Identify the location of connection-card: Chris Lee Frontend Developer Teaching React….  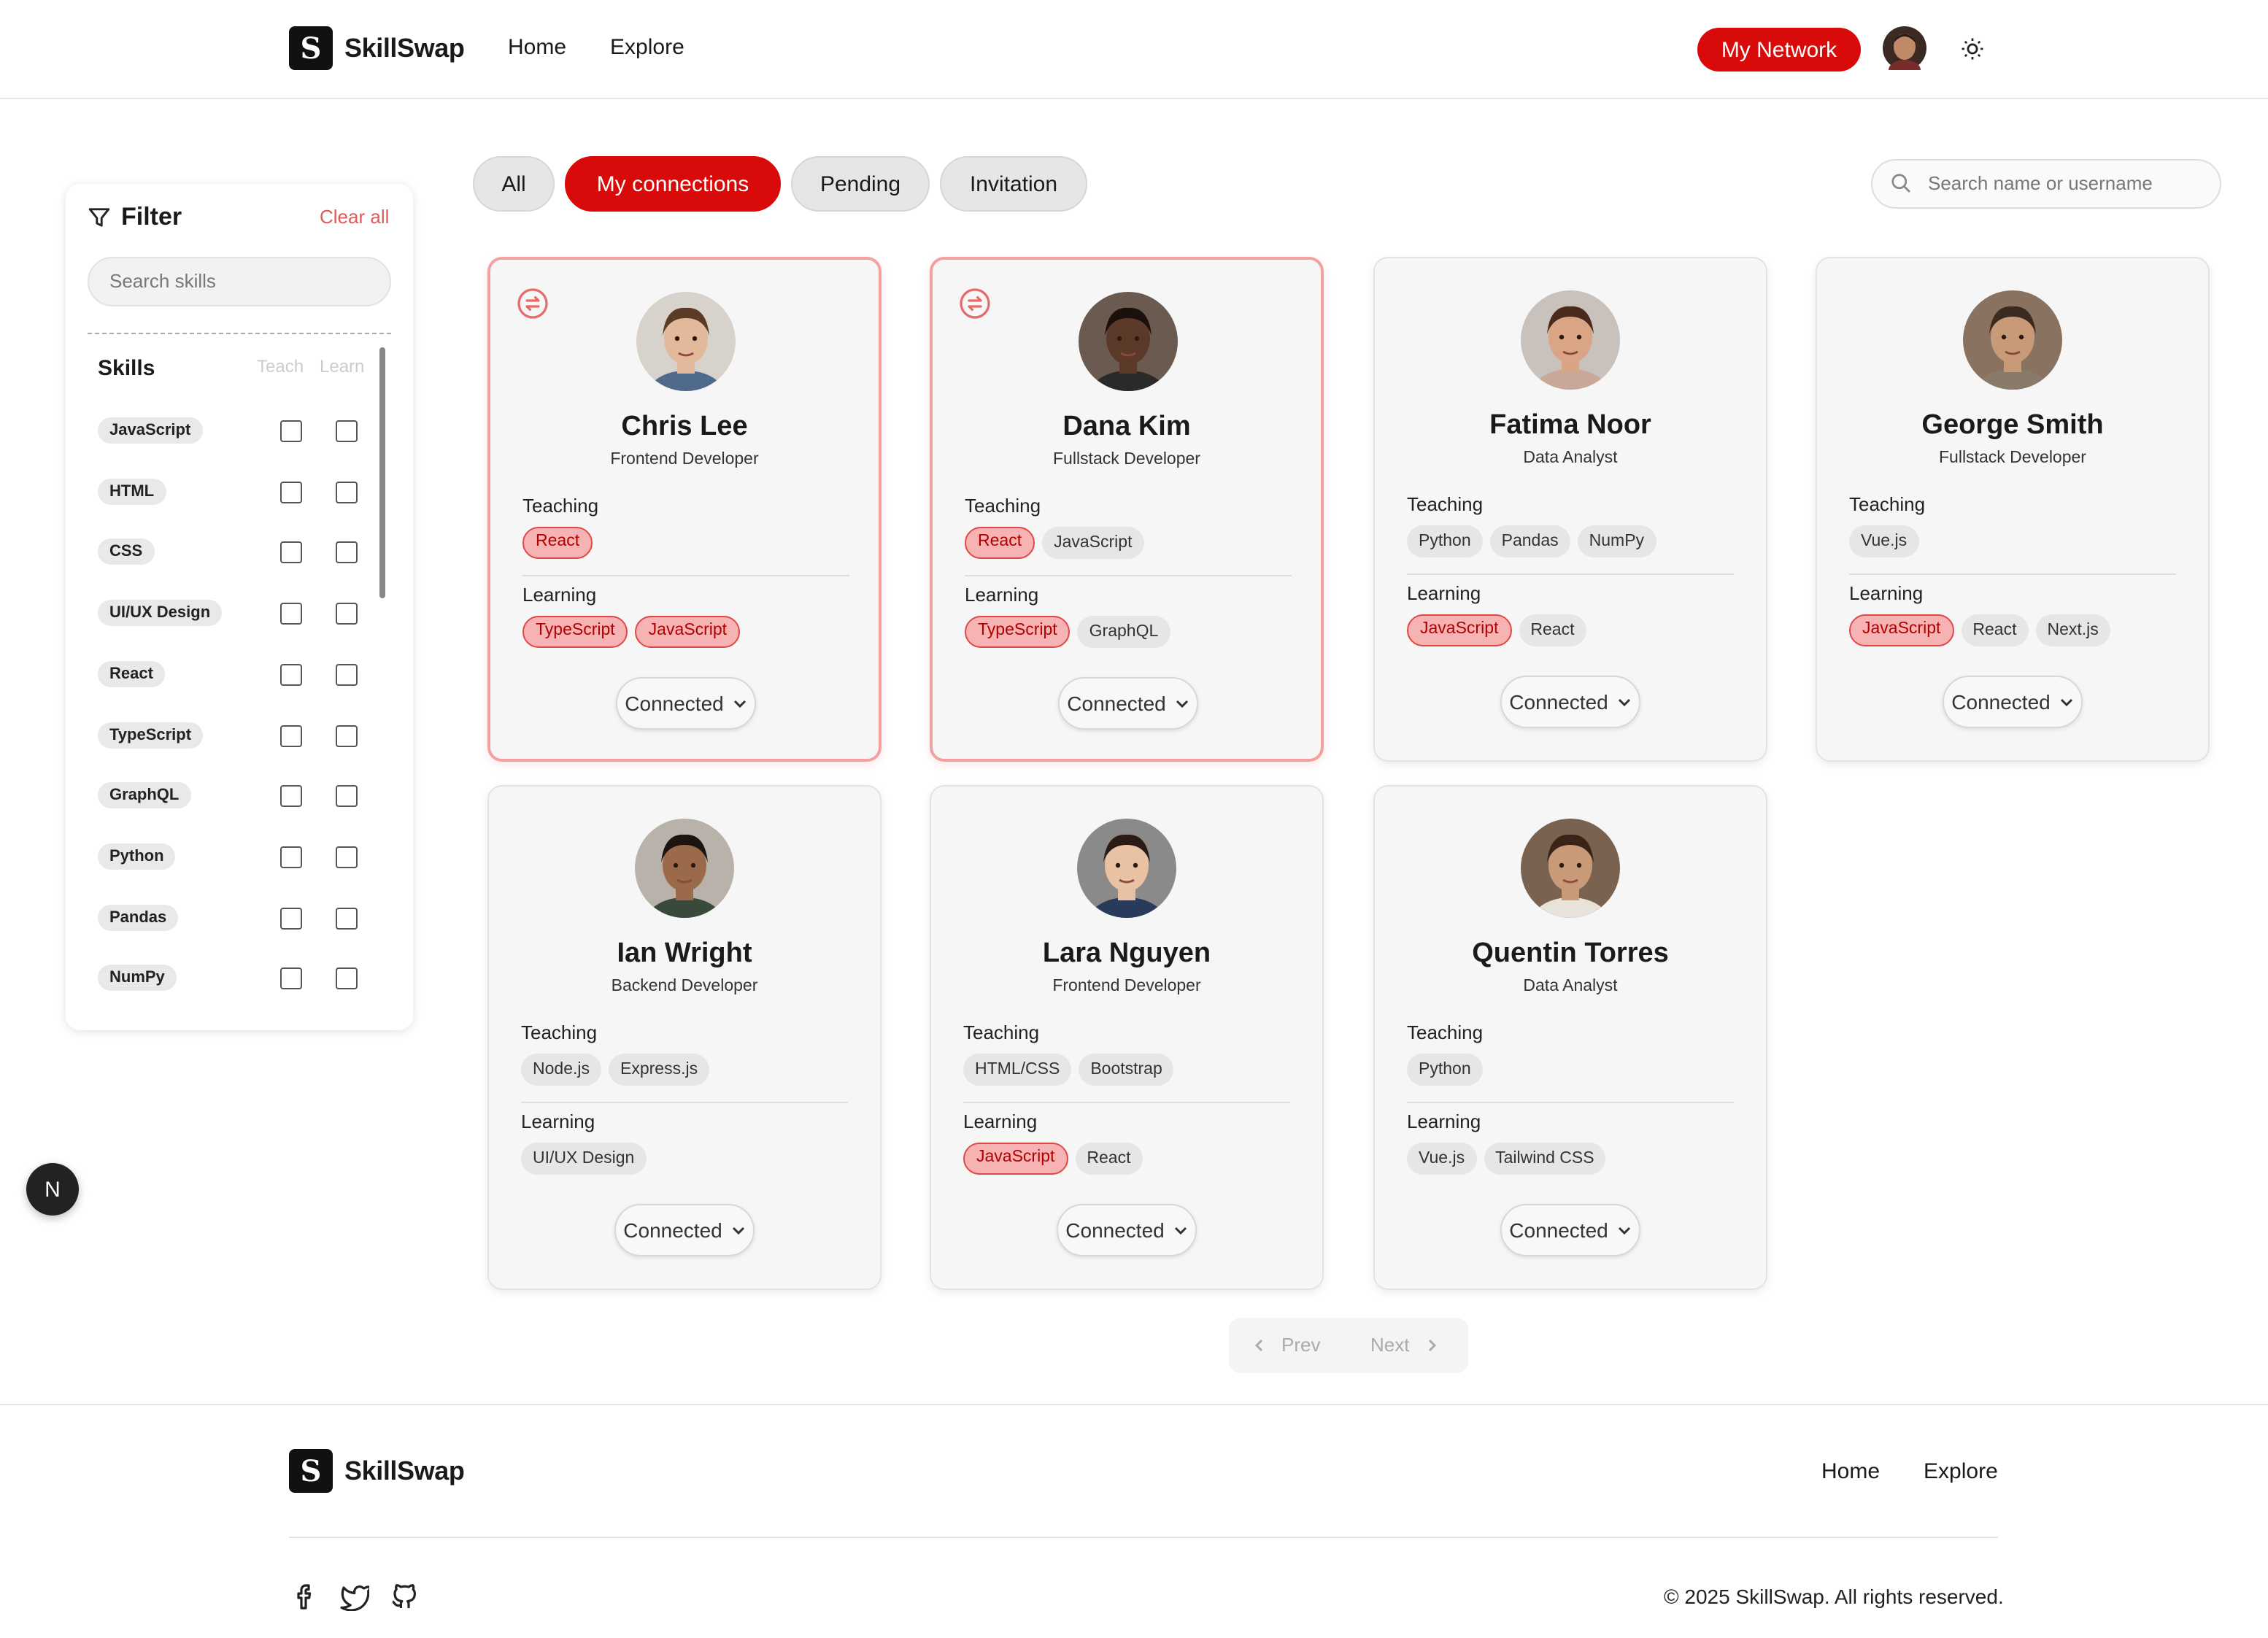
(684, 509).